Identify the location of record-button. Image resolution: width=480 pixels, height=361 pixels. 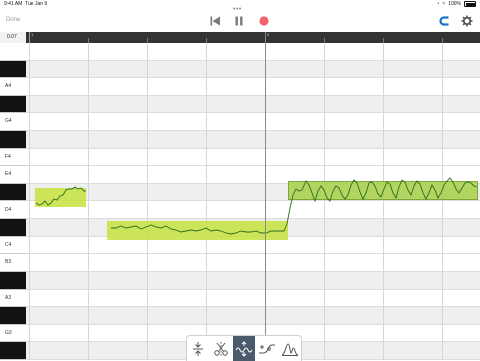
(264, 21).